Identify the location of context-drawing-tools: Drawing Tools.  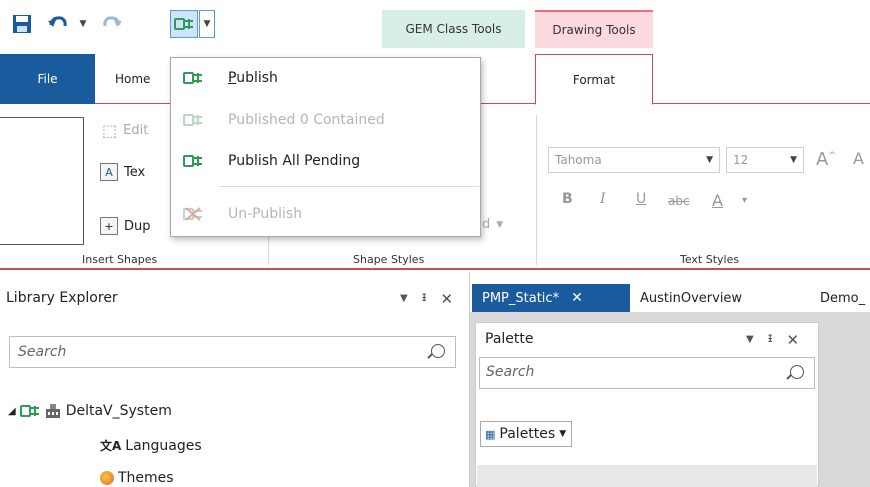
(594, 29).